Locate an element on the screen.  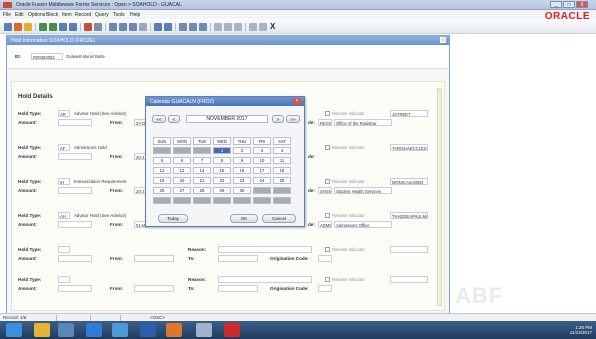
calendar-close-icon: × is located at coordinates (297, 101).